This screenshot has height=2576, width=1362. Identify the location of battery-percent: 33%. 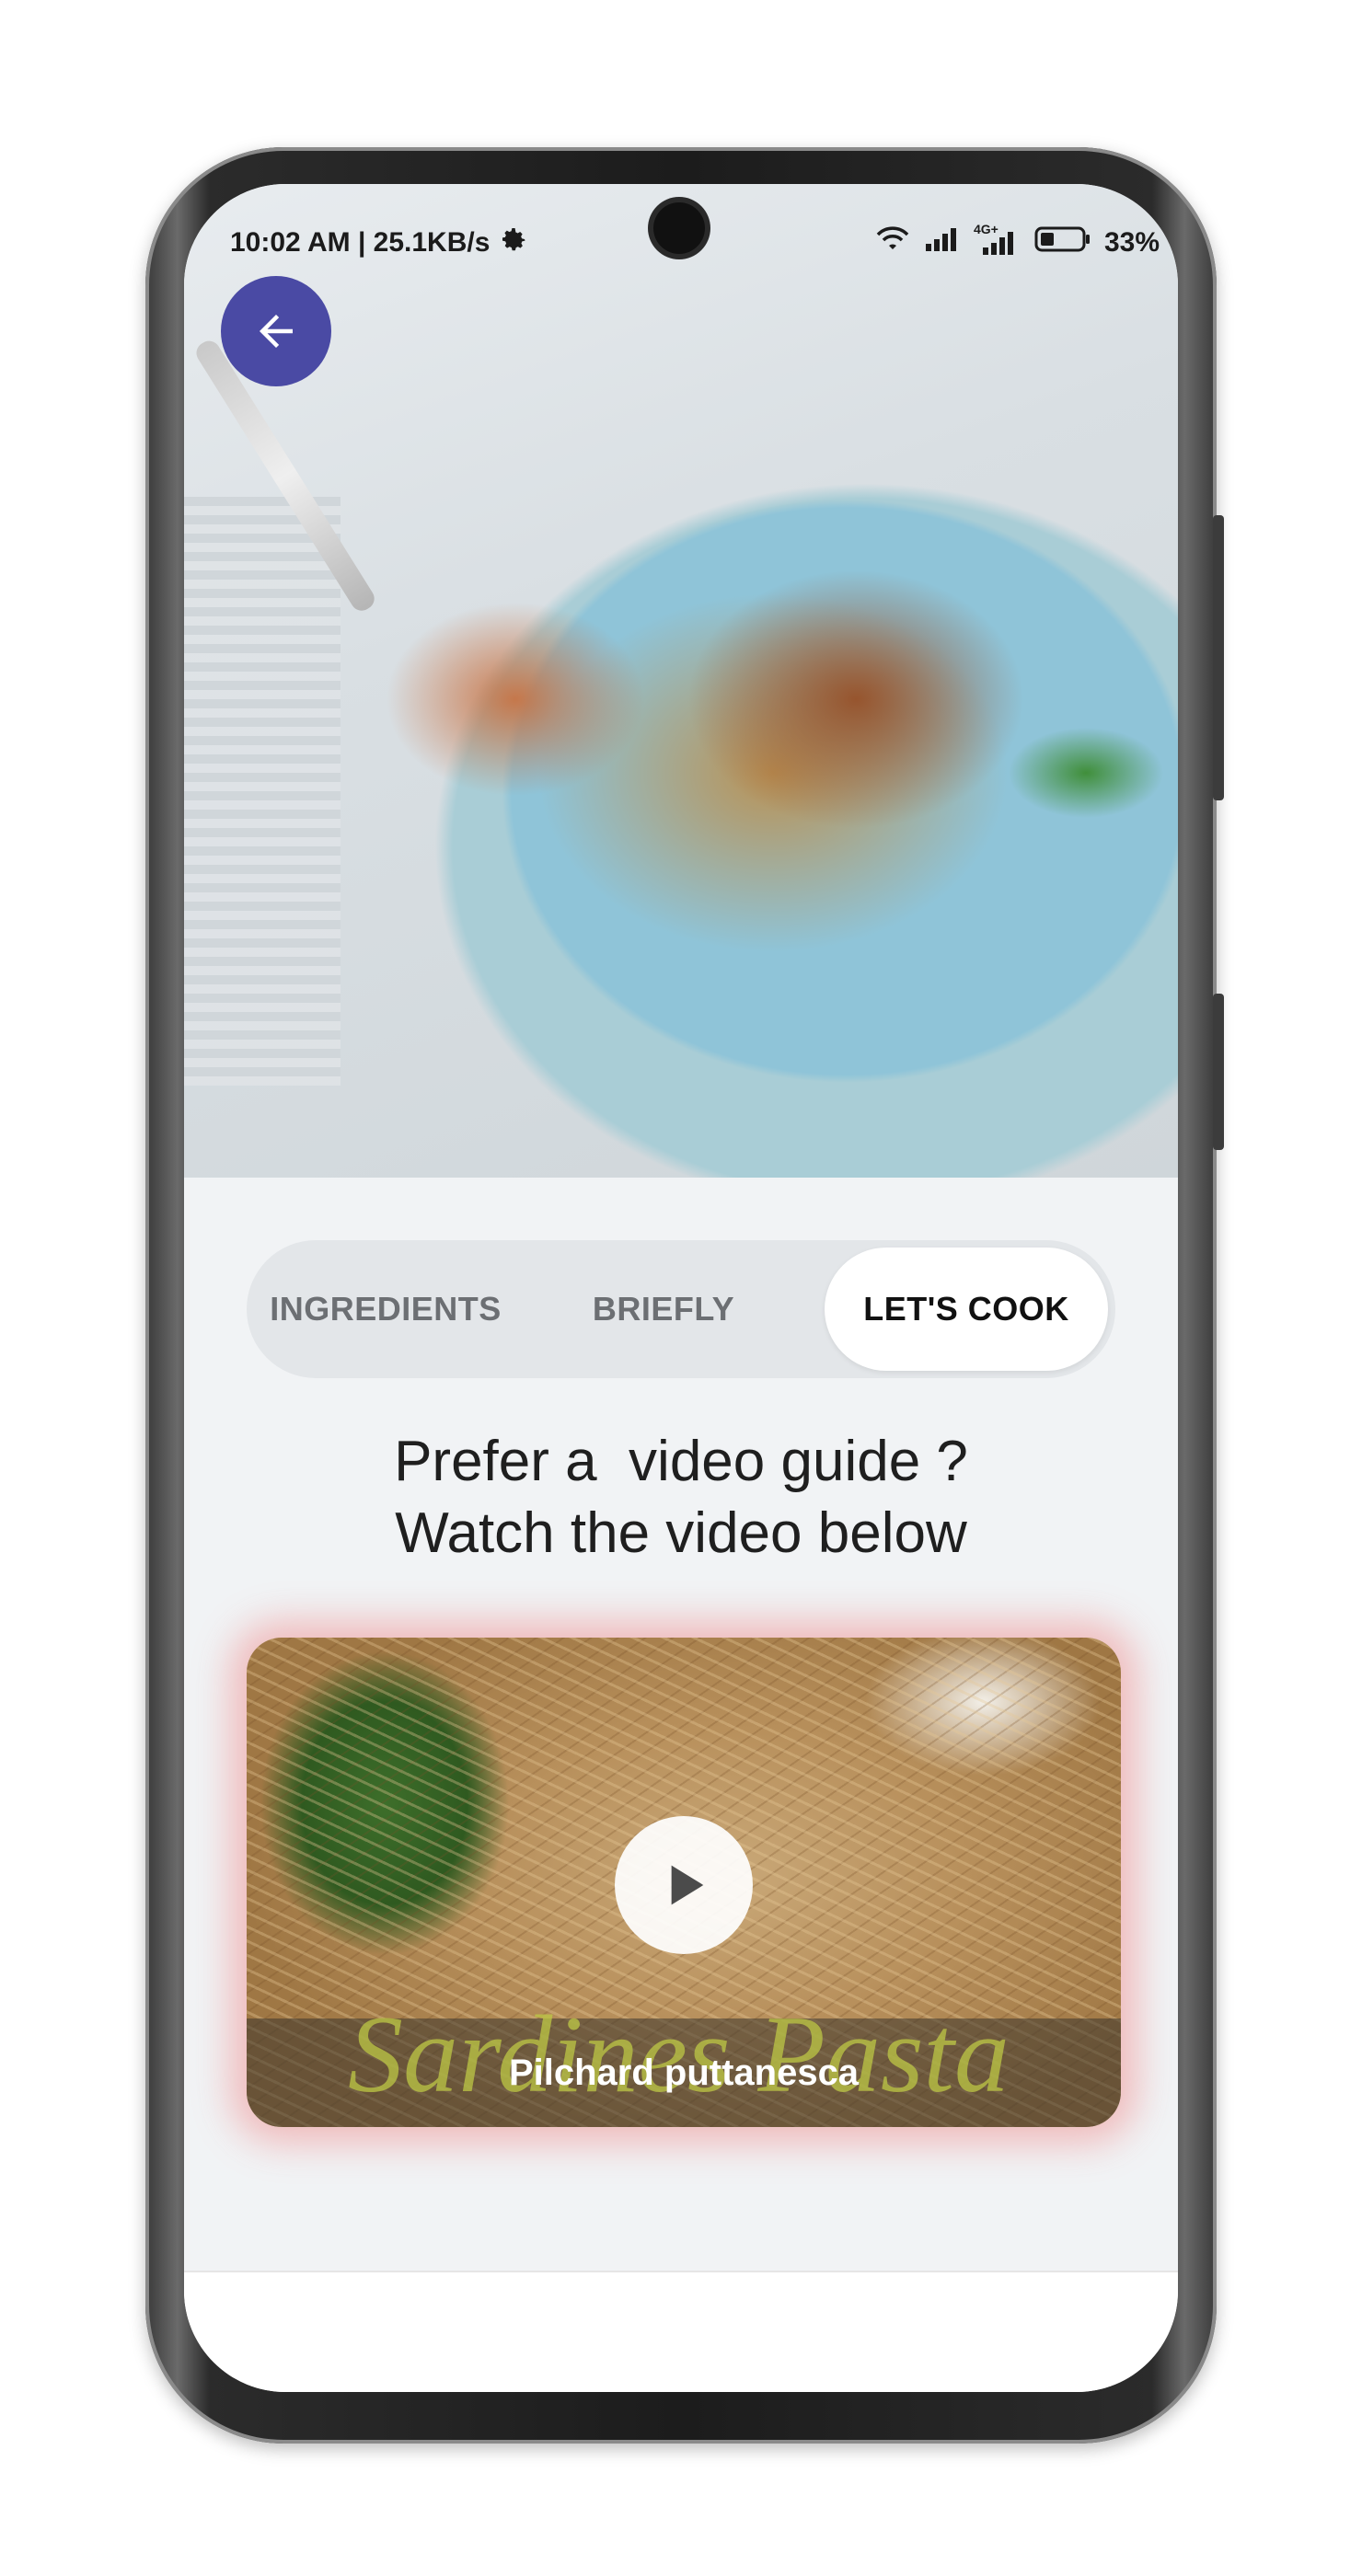
(1132, 242).